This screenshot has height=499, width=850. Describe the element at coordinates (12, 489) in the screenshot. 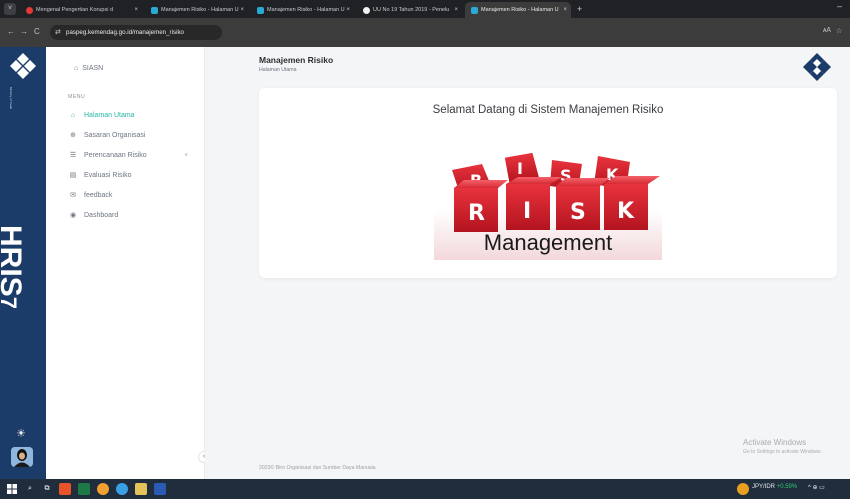

I see `windows-start-icon` at that location.